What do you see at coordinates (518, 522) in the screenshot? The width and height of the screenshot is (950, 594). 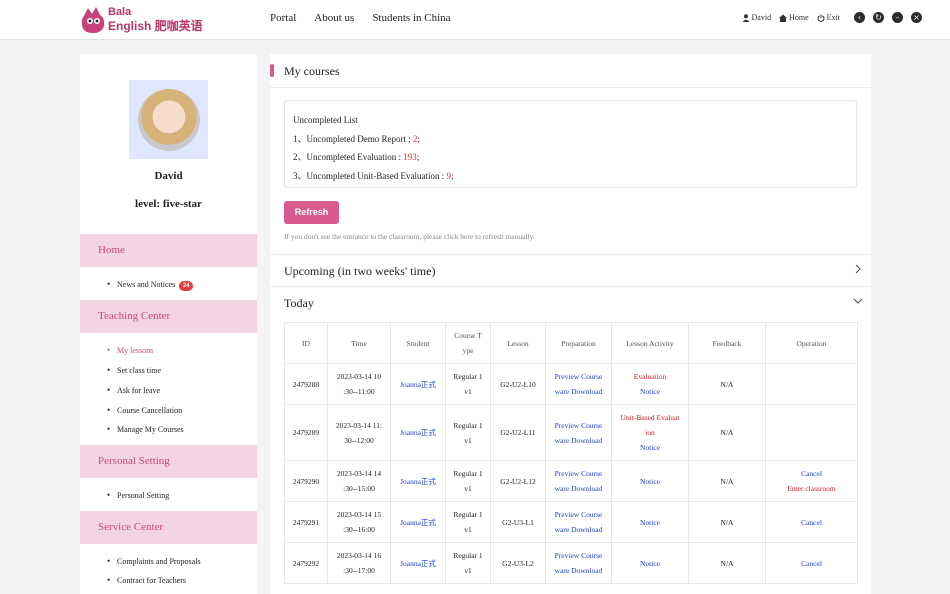 I see `cell-lesson: G2-U3-L1` at bounding box center [518, 522].